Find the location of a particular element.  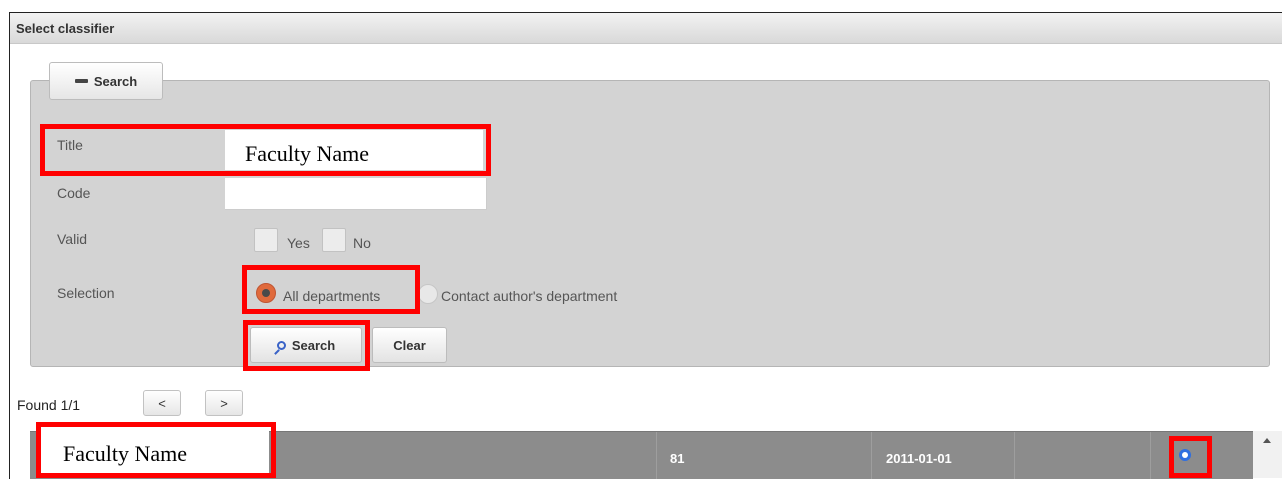

previous-page-button: < is located at coordinates (162, 403).